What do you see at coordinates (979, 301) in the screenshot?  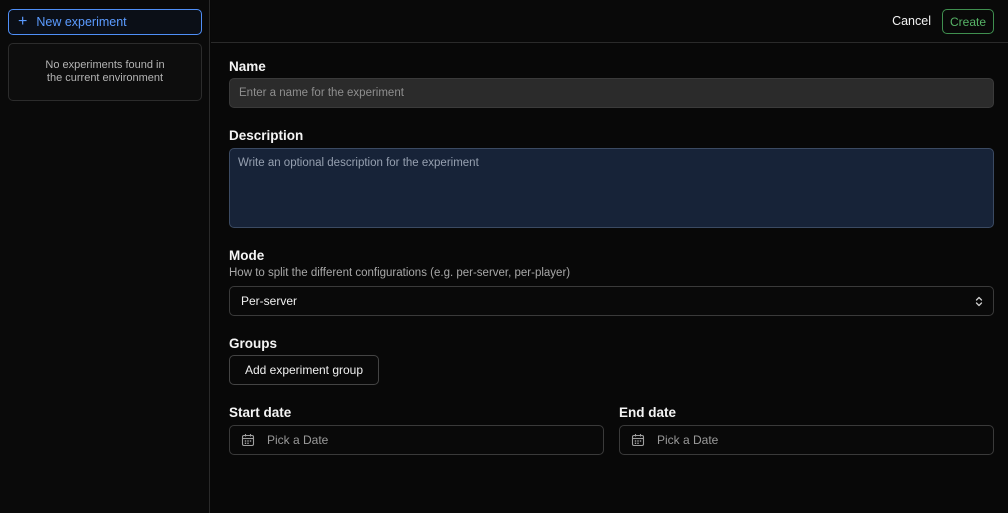 I see `chevron-updown-icon` at bounding box center [979, 301].